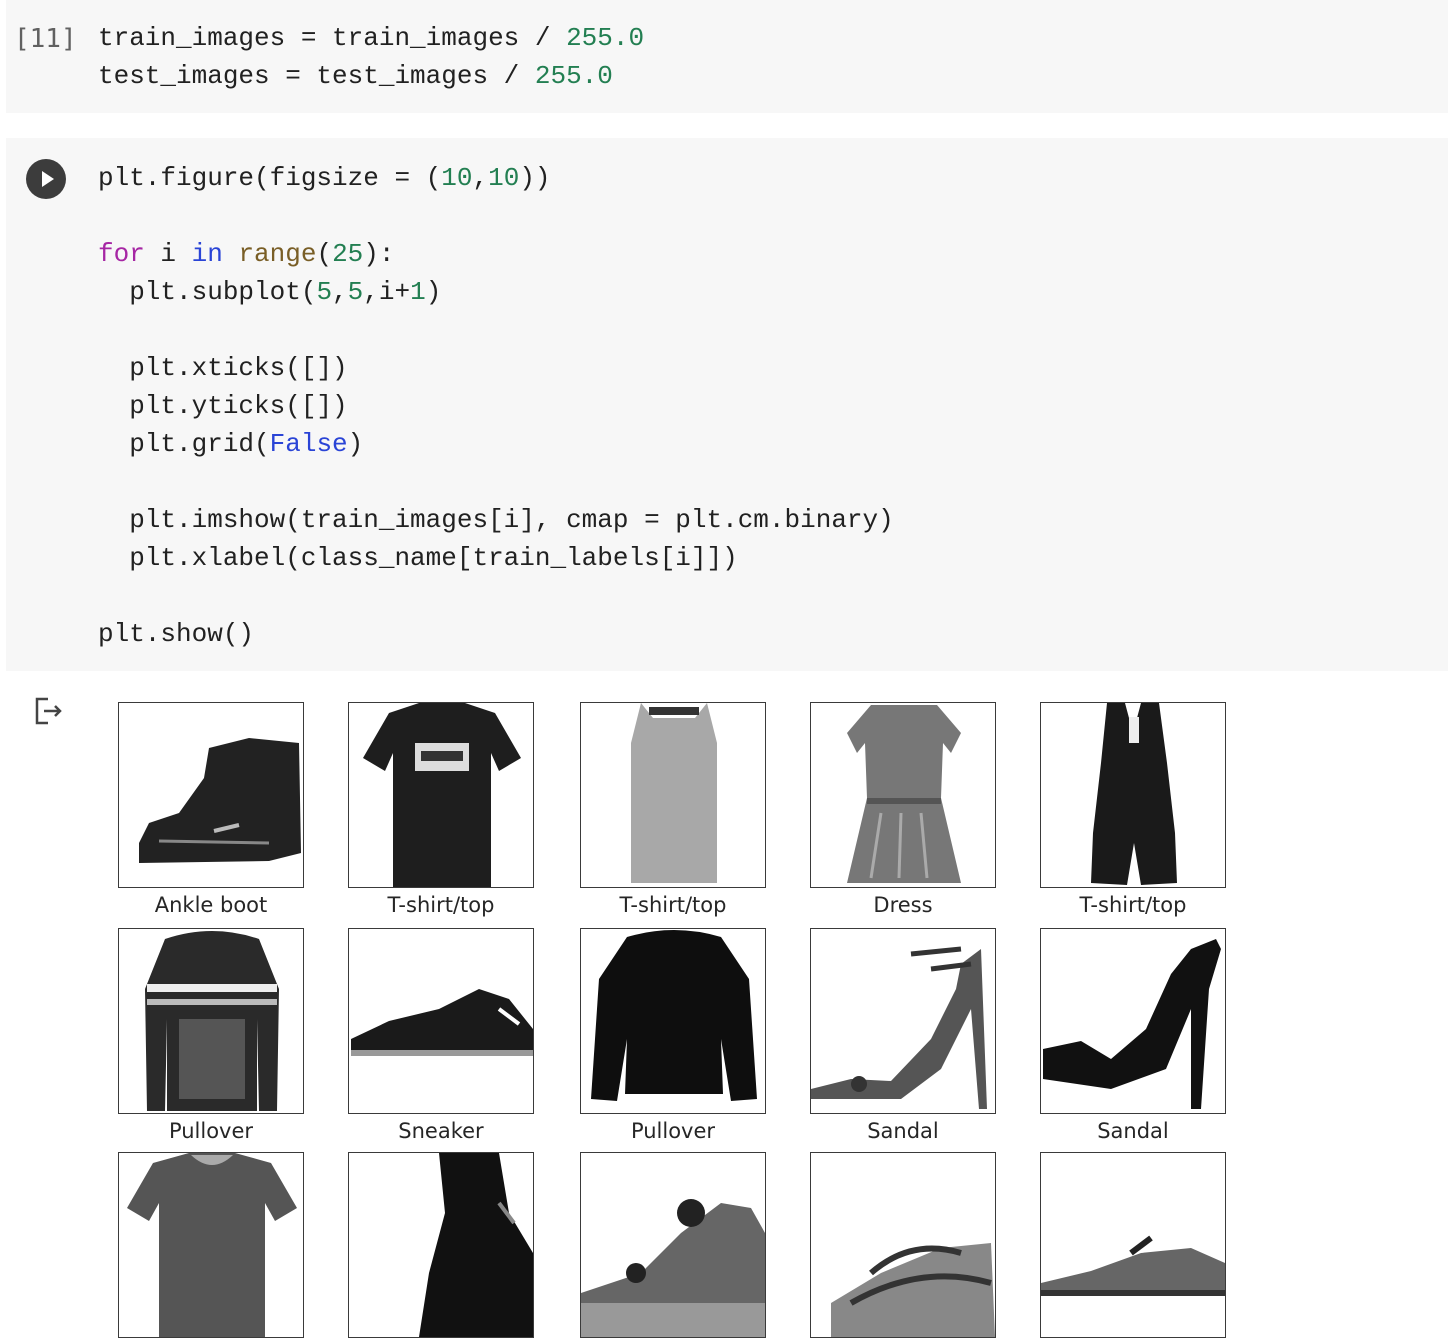  What do you see at coordinates (121, 254) in the screenshot?
I see `code-token: for` at bounding box center [121, 254].